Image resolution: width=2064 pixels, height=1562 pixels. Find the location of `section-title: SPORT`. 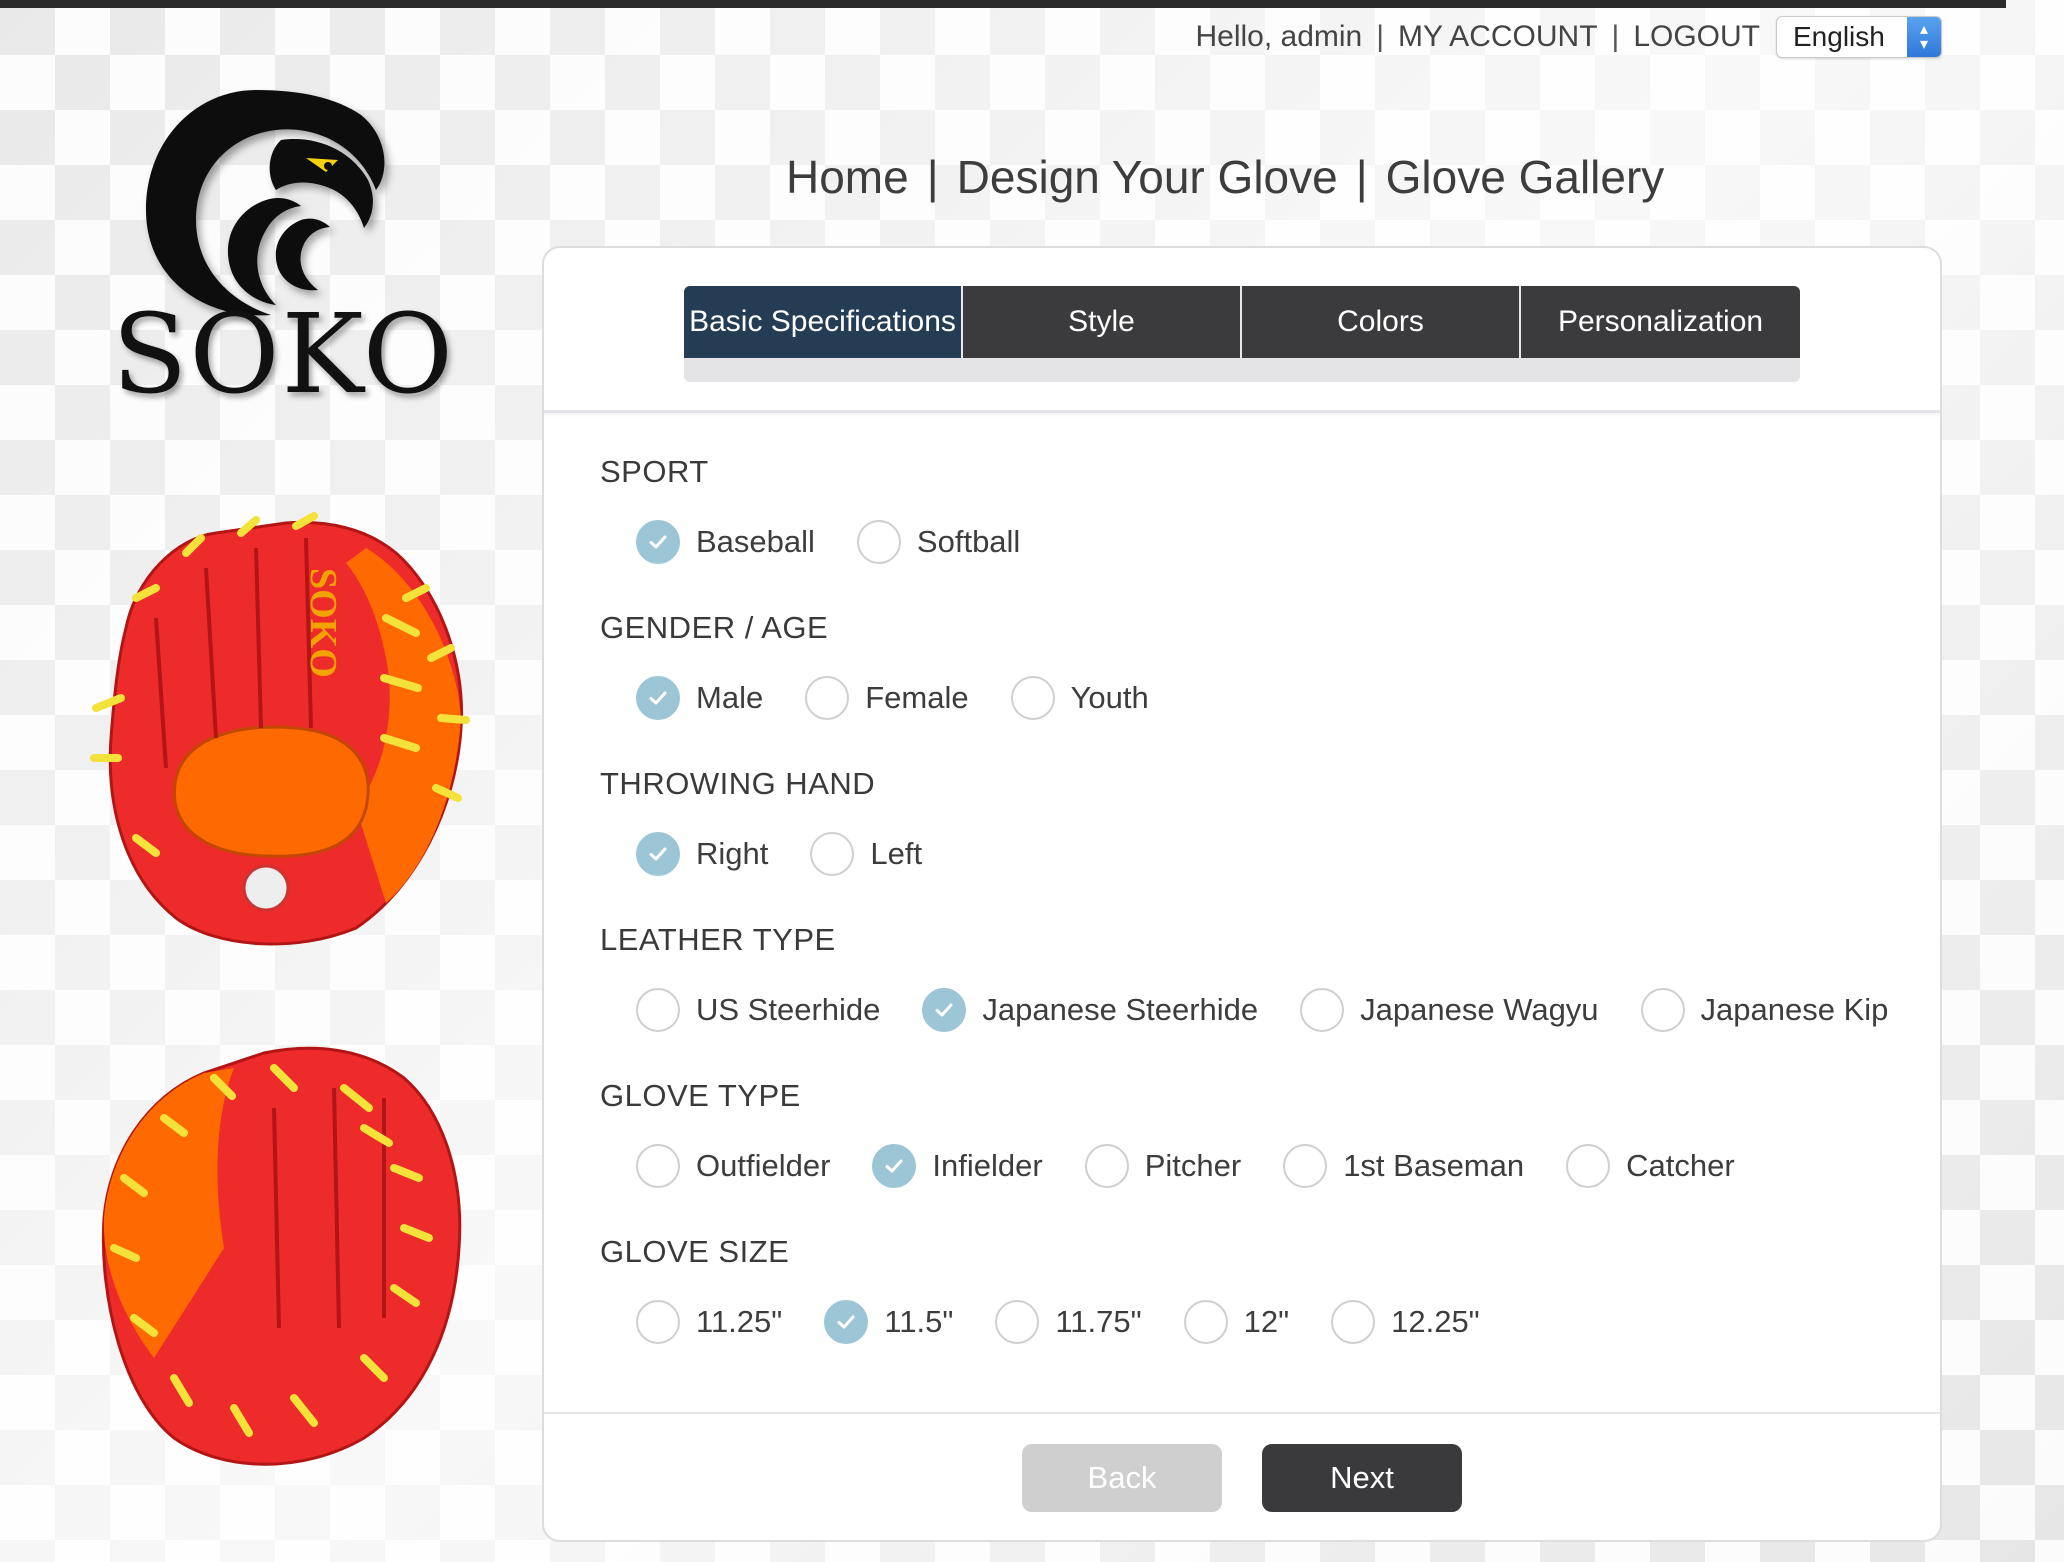

section-title: SPORT is located at coordinates (654, 471).